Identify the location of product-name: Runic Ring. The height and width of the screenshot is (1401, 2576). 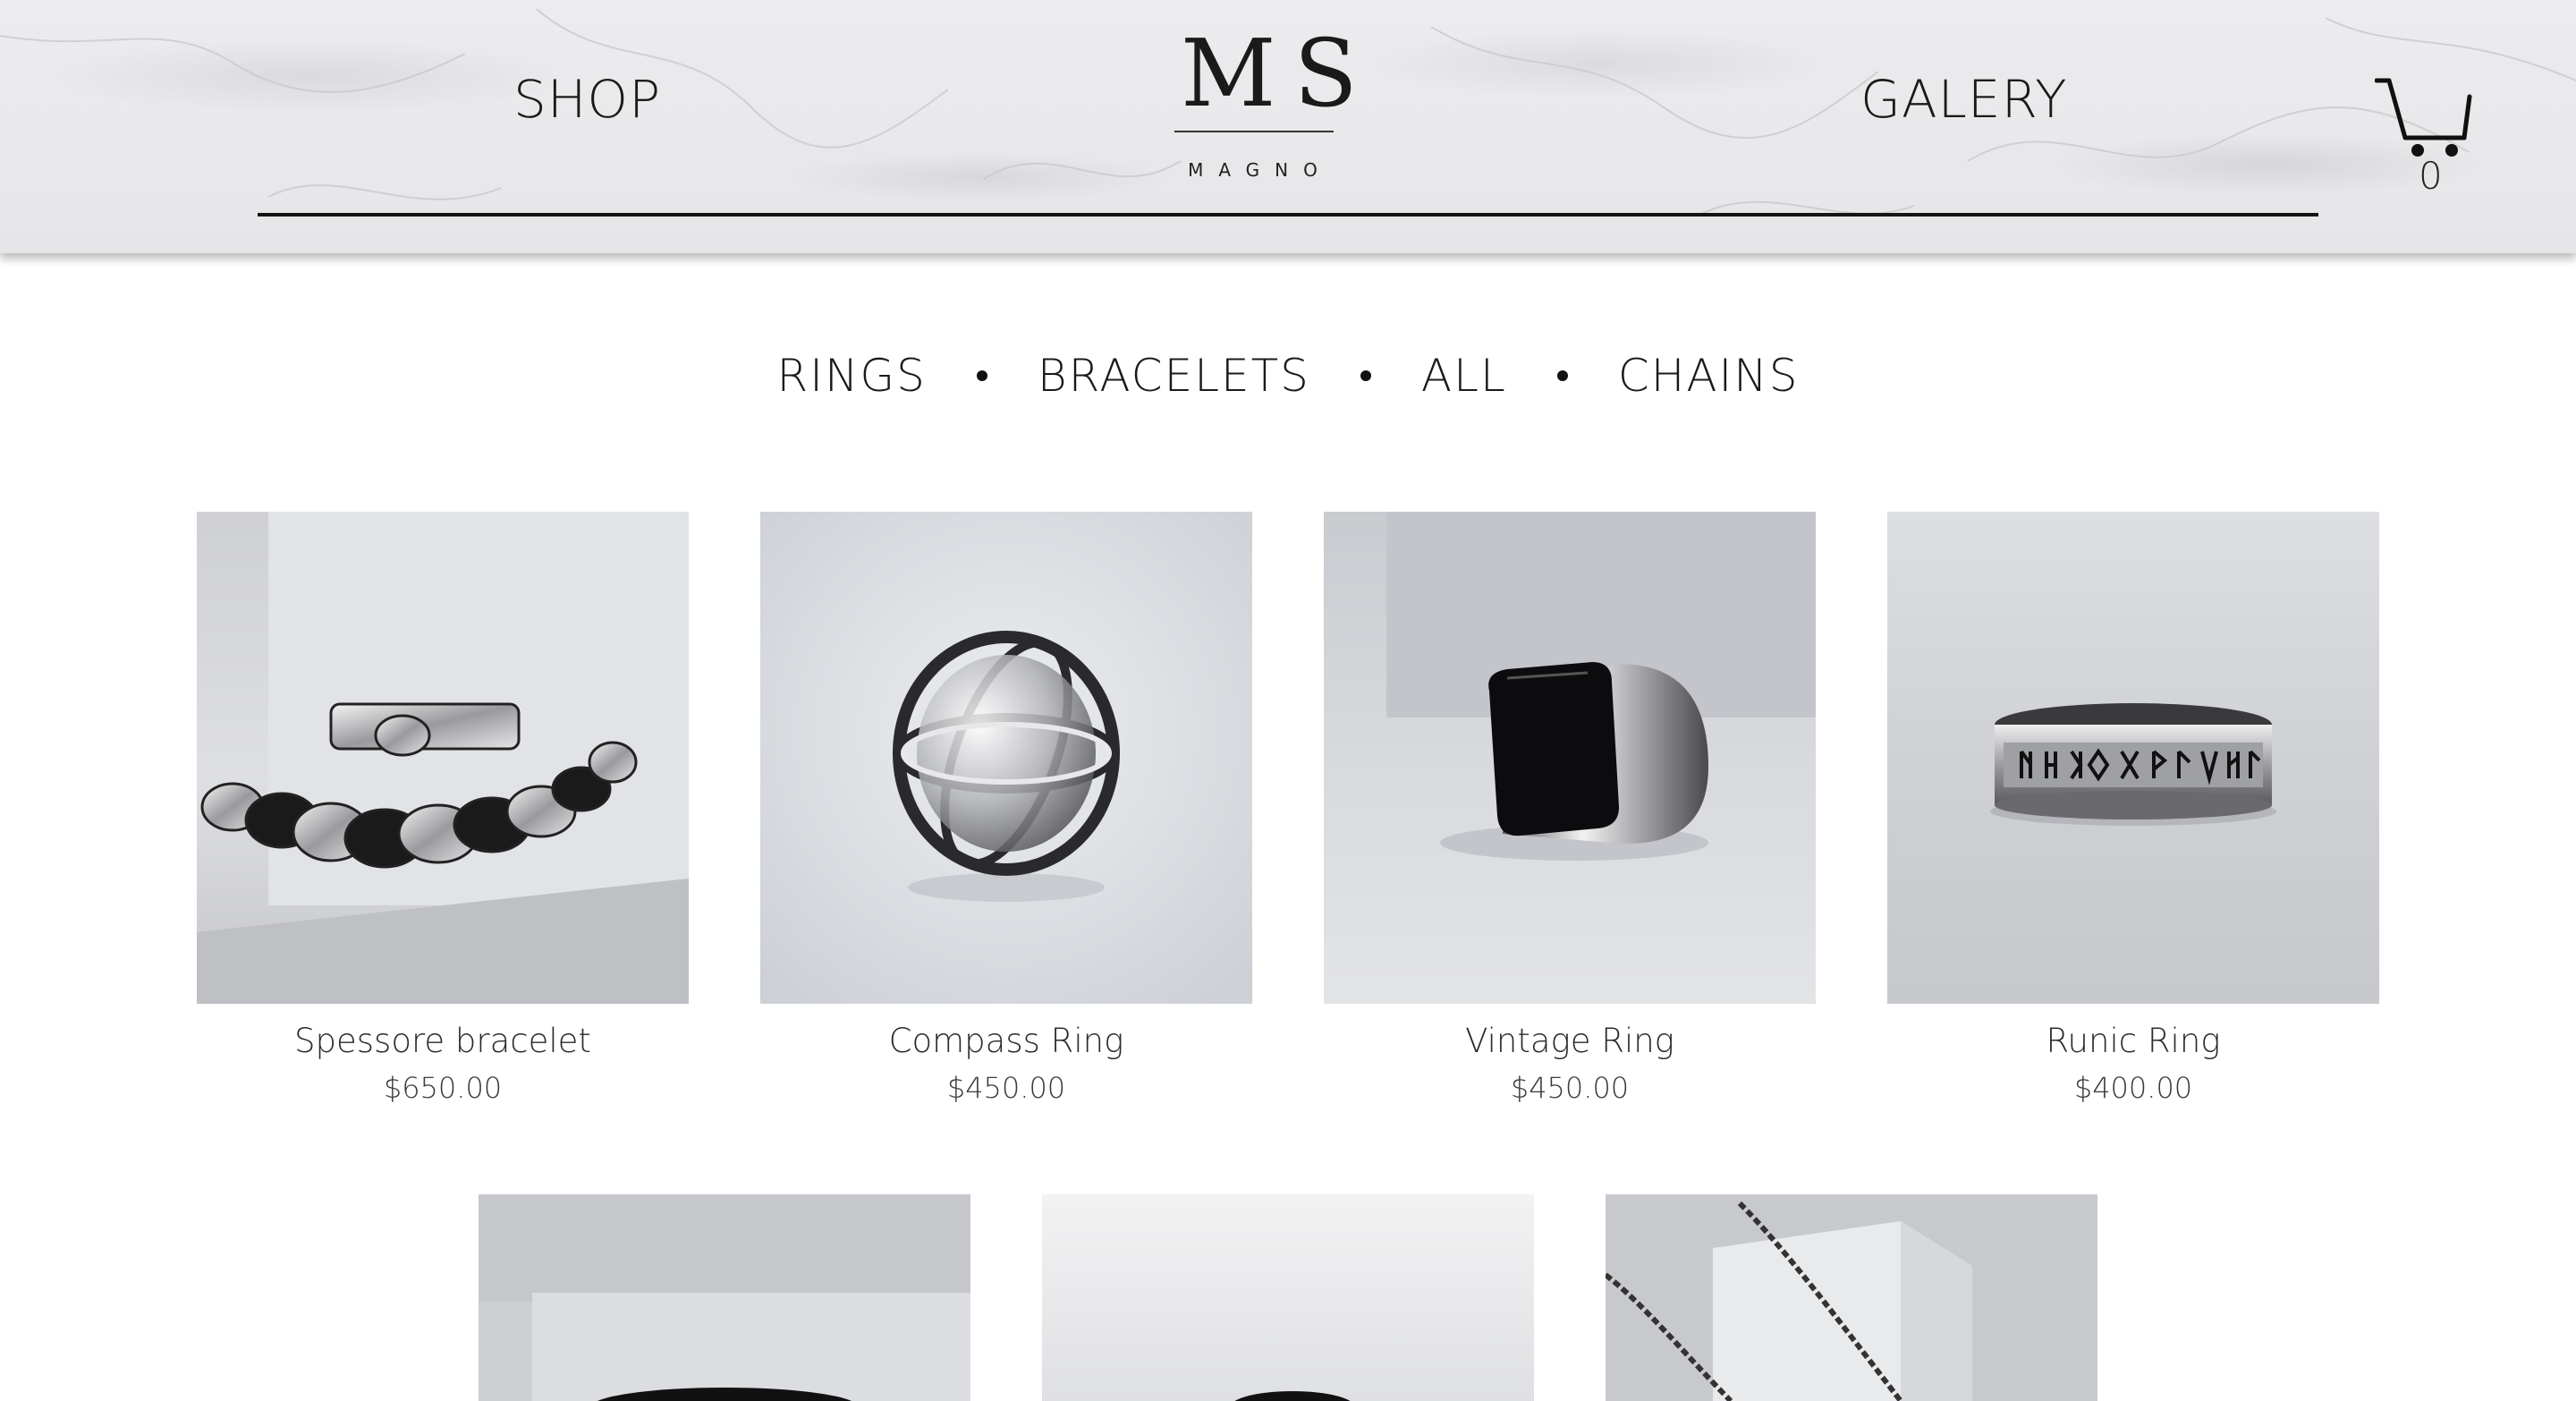
(2133, 1041).